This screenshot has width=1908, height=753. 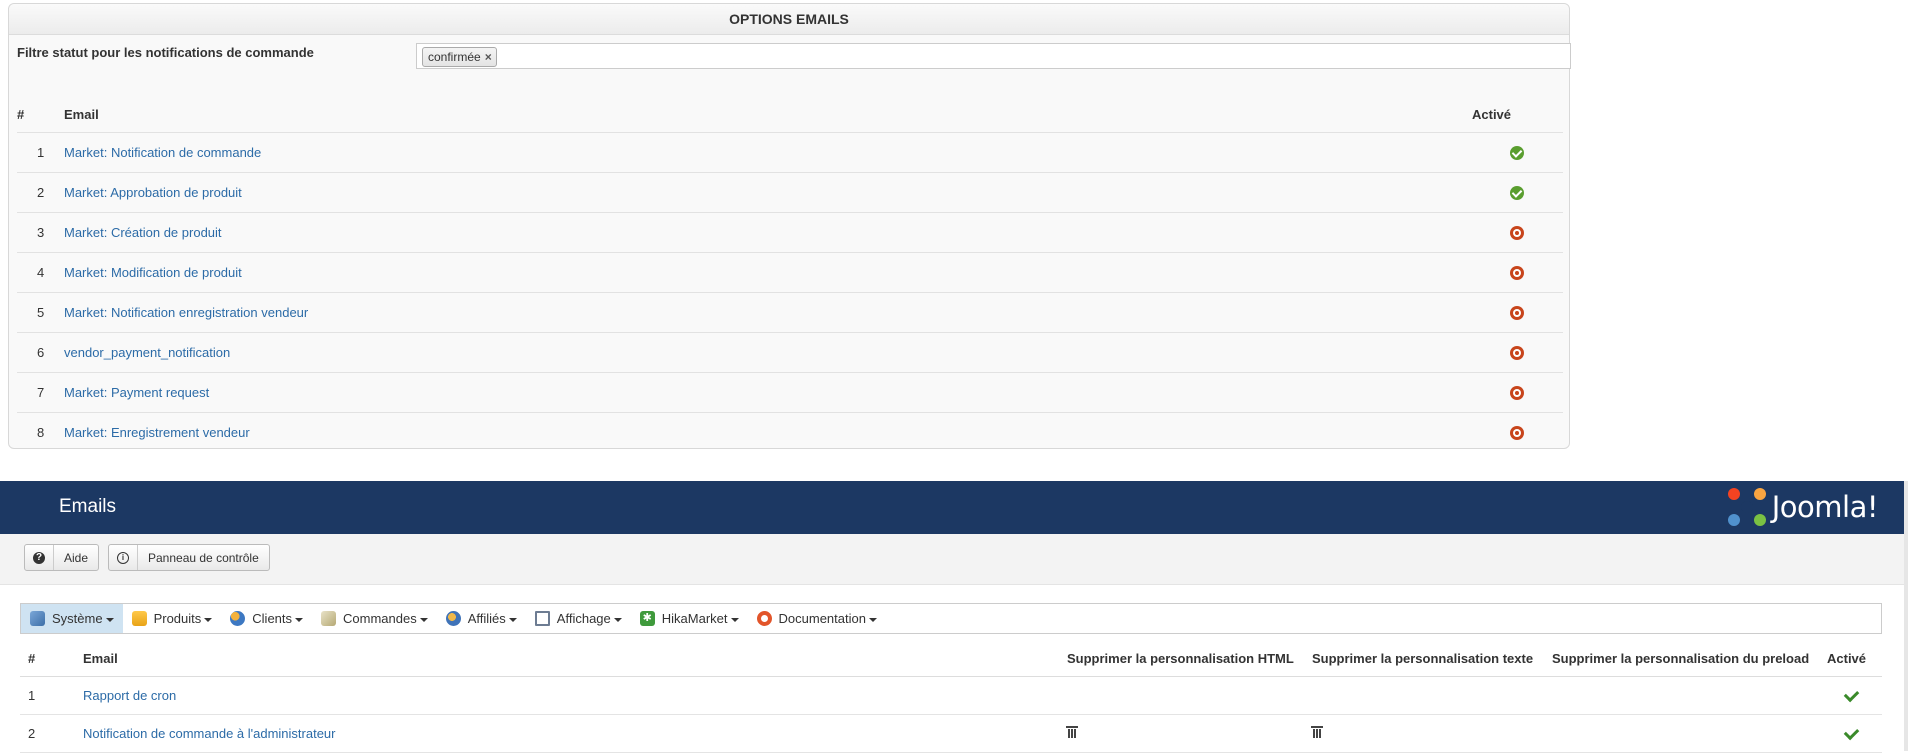 What do you see at coordinates (952, 507) in the screenshot?
I see `admin-header: Emails Joomla!` at bounding box center [952, 507].